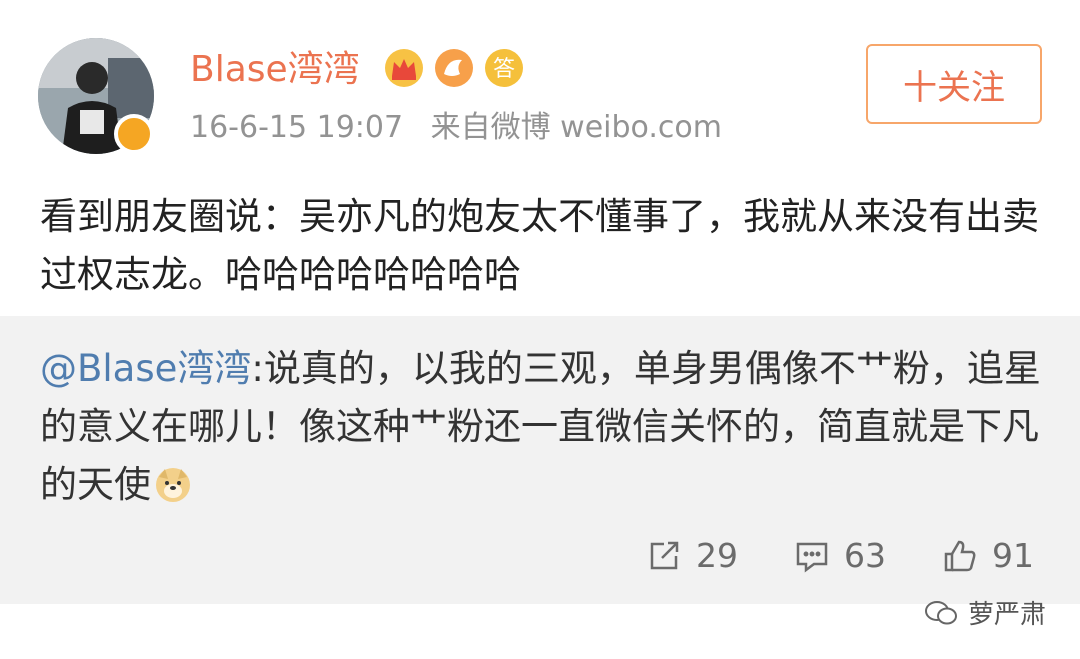  Describe the element at coordinates (865, 555) in the screenshot. I see `comment-count: 63` at that location.